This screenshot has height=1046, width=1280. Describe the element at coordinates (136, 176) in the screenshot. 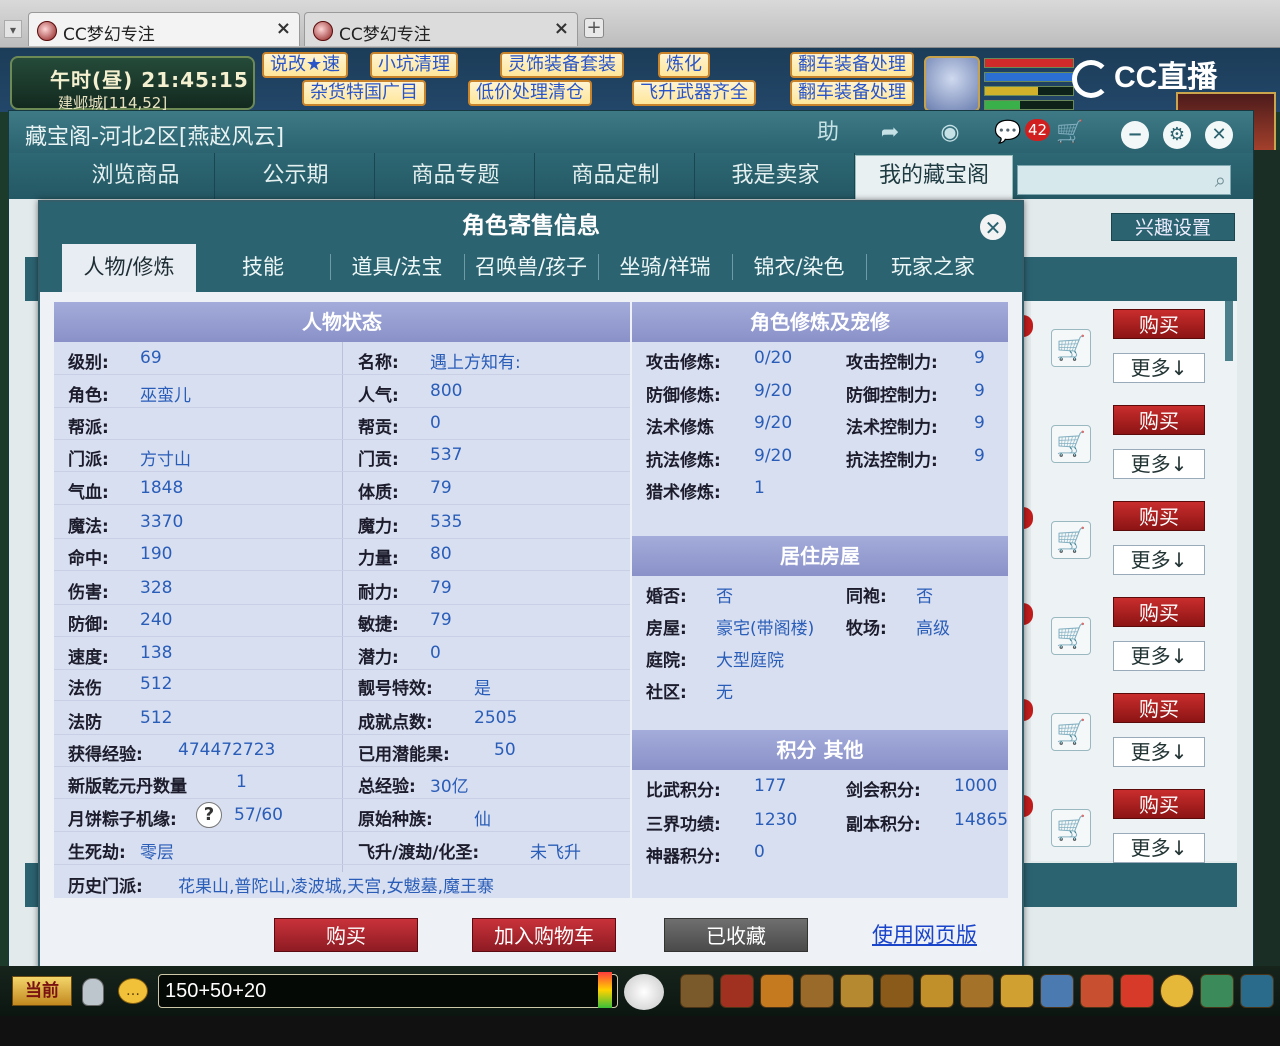

I see `nav-browse: 浏览商品` at that location.